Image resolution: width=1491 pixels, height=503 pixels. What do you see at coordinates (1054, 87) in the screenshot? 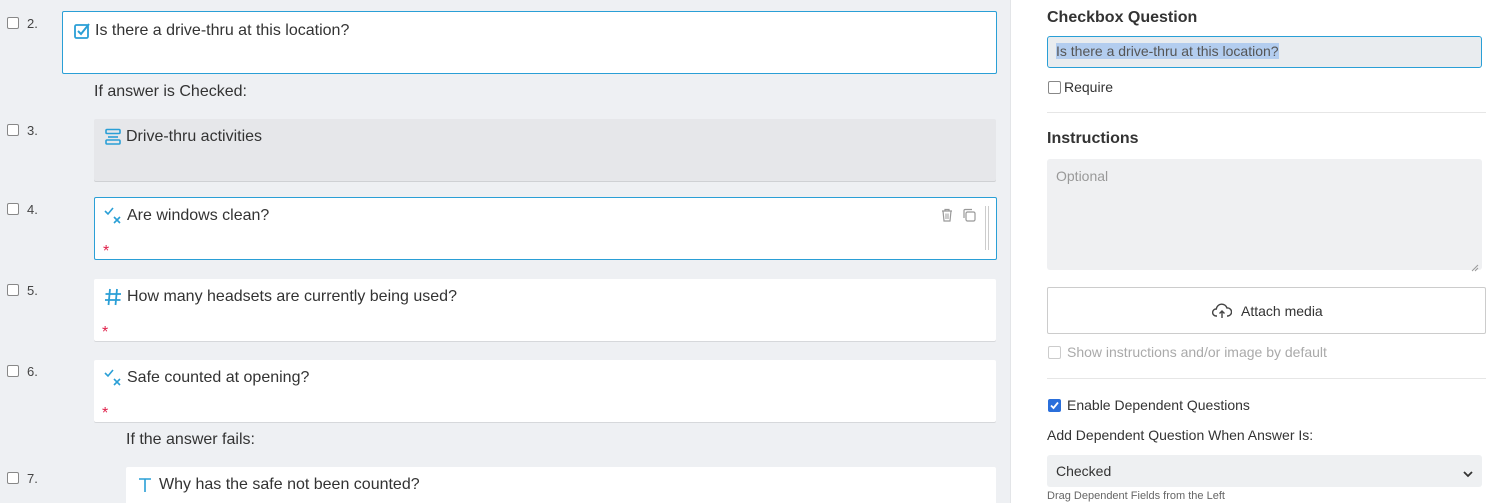
I see `require-checkbox` at bounding box center [1054, 87].